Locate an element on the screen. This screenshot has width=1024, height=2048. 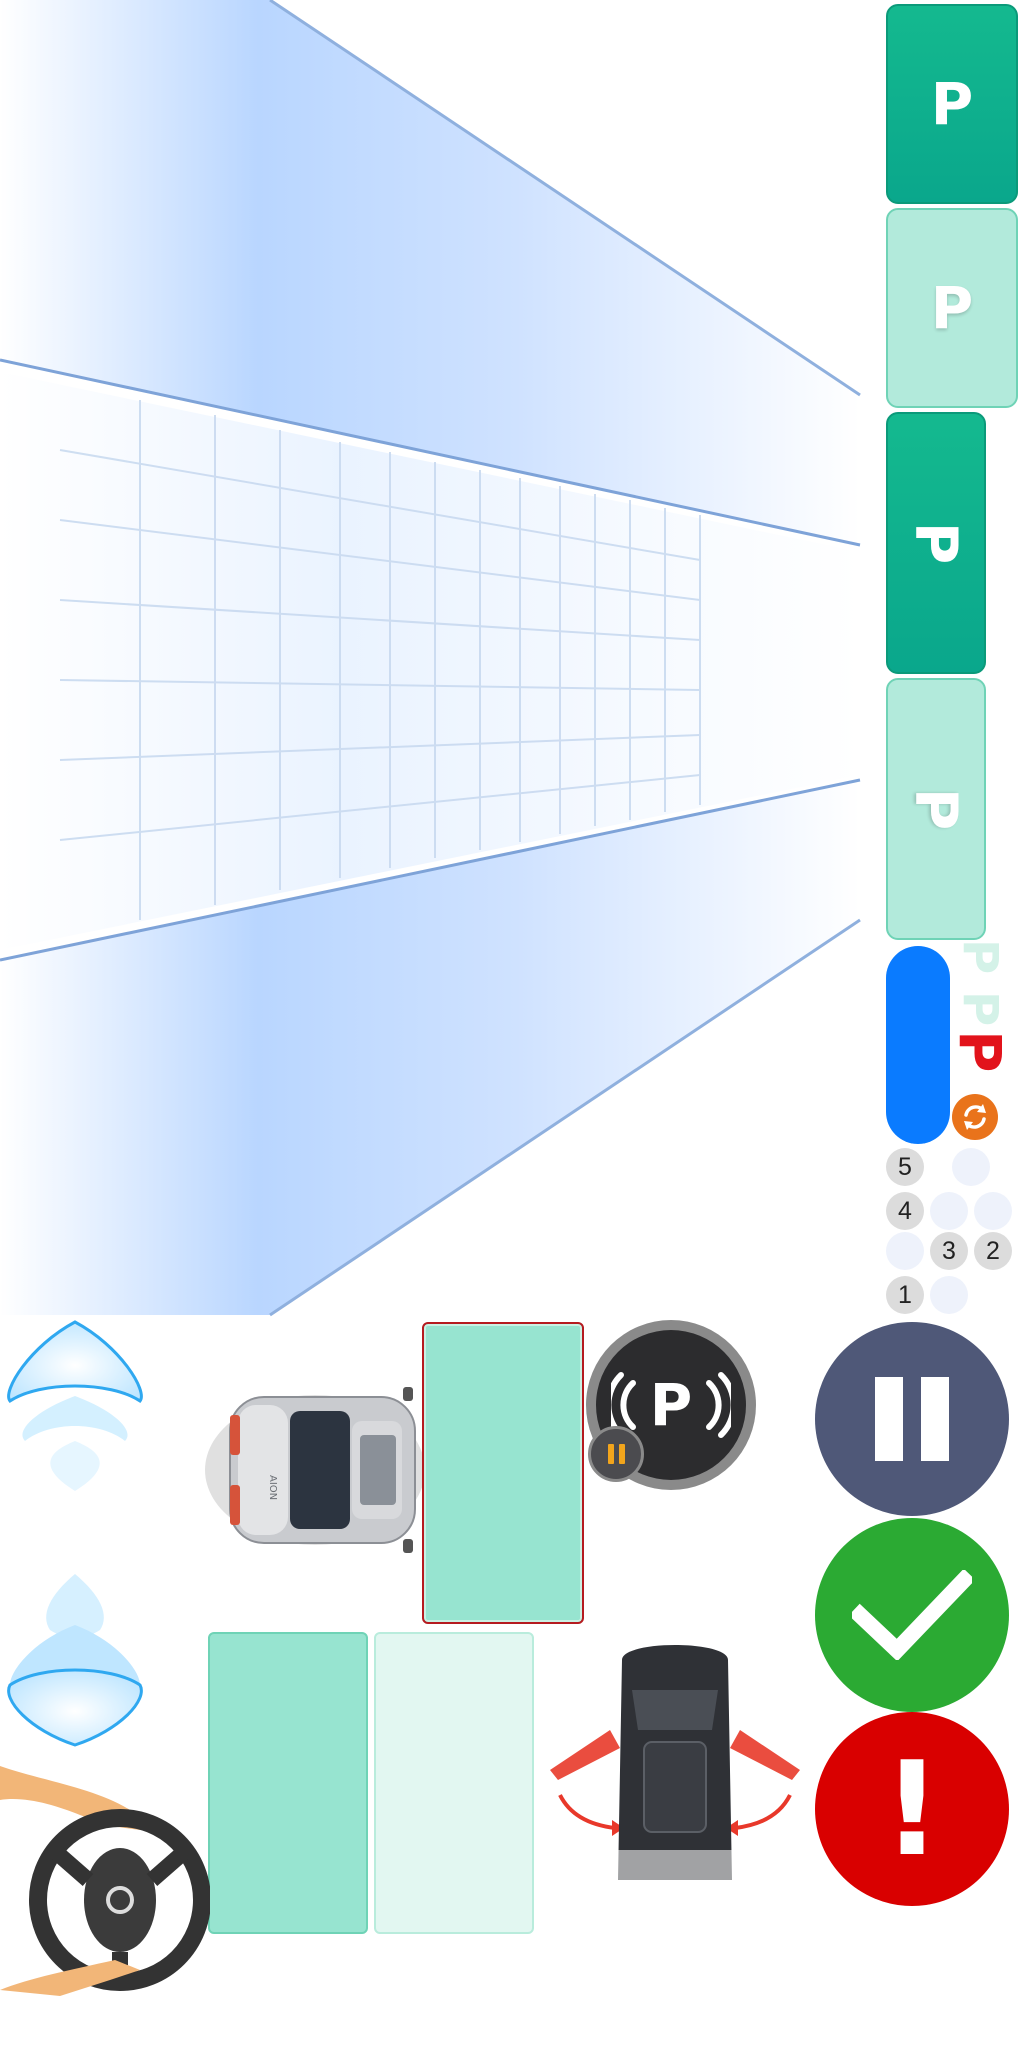
car-door-warning-icon is located at coordinates (675, 1767).